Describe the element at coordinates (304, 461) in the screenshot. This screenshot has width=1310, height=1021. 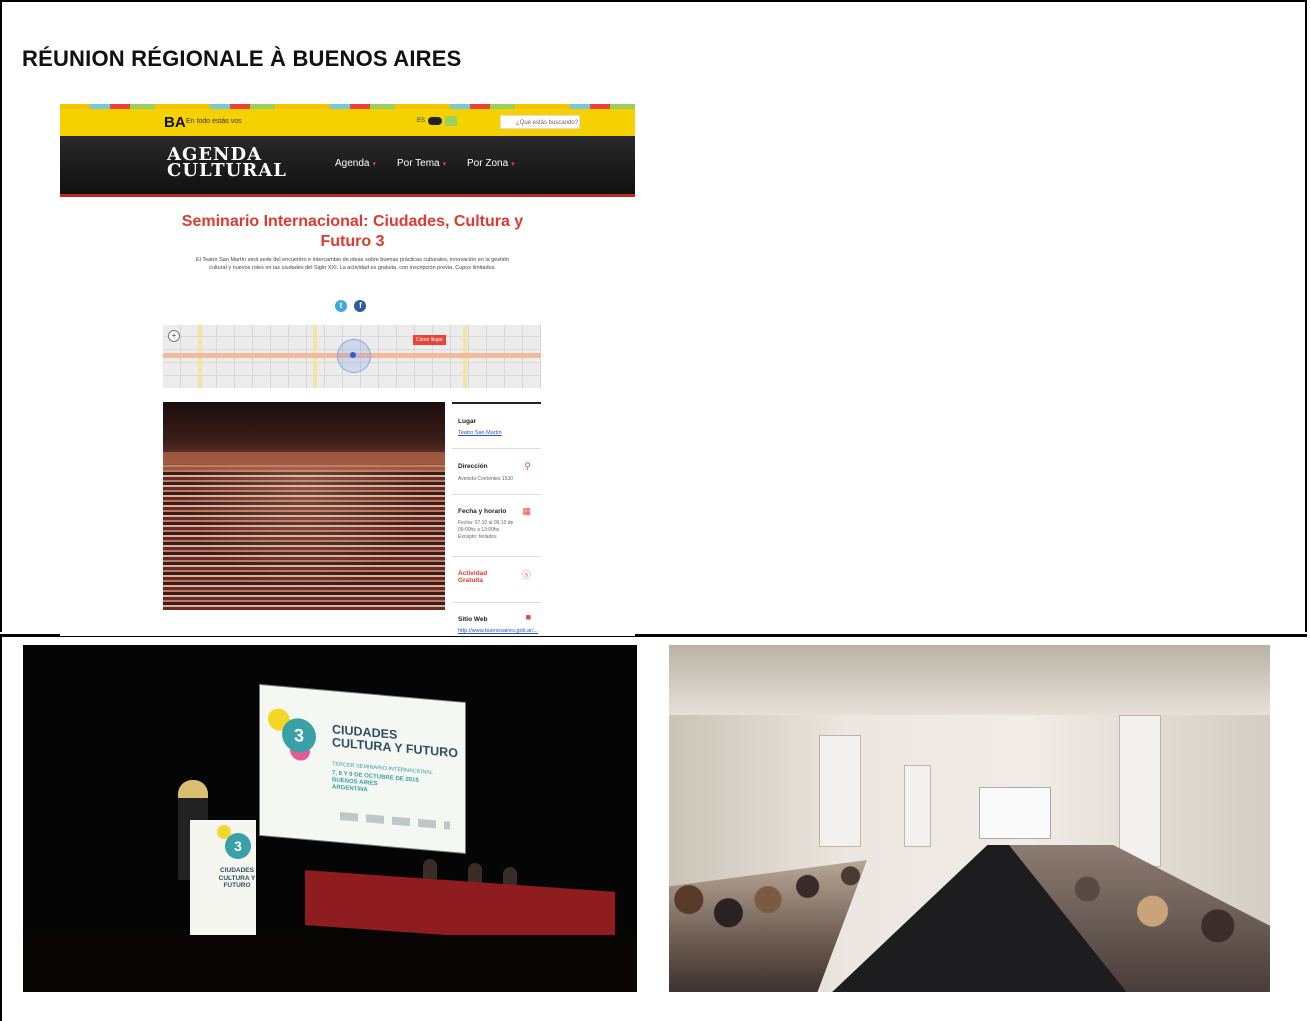
I see `photo-balcony` at that location.